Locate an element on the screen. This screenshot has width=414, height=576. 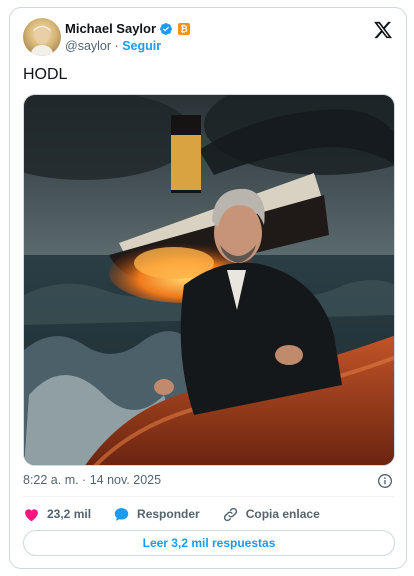
reply-button: Responder is located at coordinates (156, 514).